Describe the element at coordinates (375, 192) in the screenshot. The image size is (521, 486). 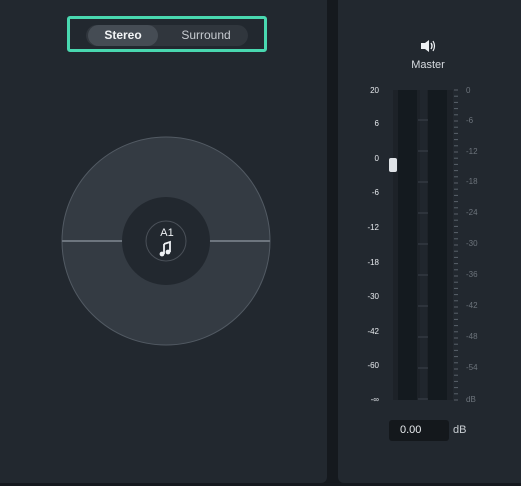
I see `meter-left-tick-label: -6` at that location.